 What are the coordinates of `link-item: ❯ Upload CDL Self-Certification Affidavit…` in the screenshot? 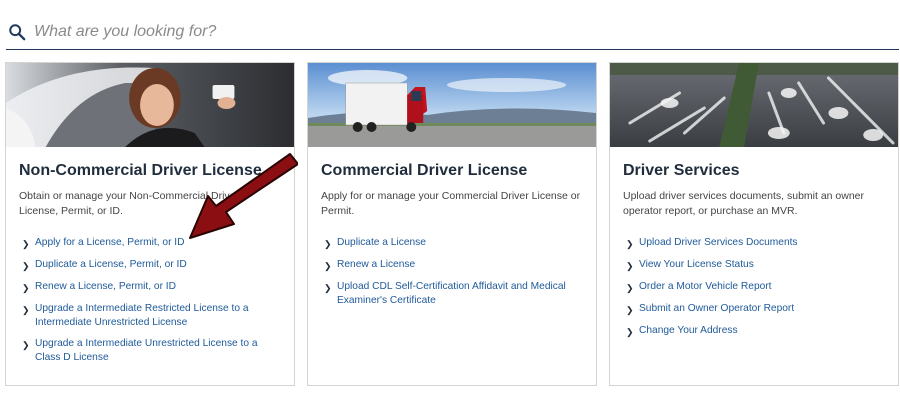 It's located at (452, 294).